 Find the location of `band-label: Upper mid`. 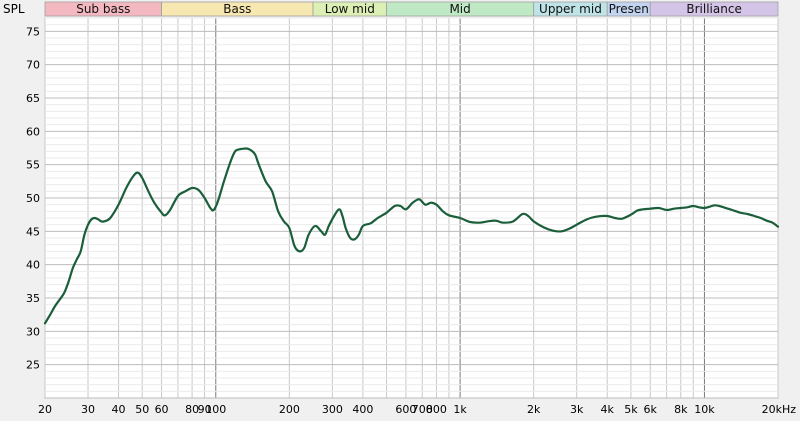

band-label: Upper mid is located at coordinates (570, 9).